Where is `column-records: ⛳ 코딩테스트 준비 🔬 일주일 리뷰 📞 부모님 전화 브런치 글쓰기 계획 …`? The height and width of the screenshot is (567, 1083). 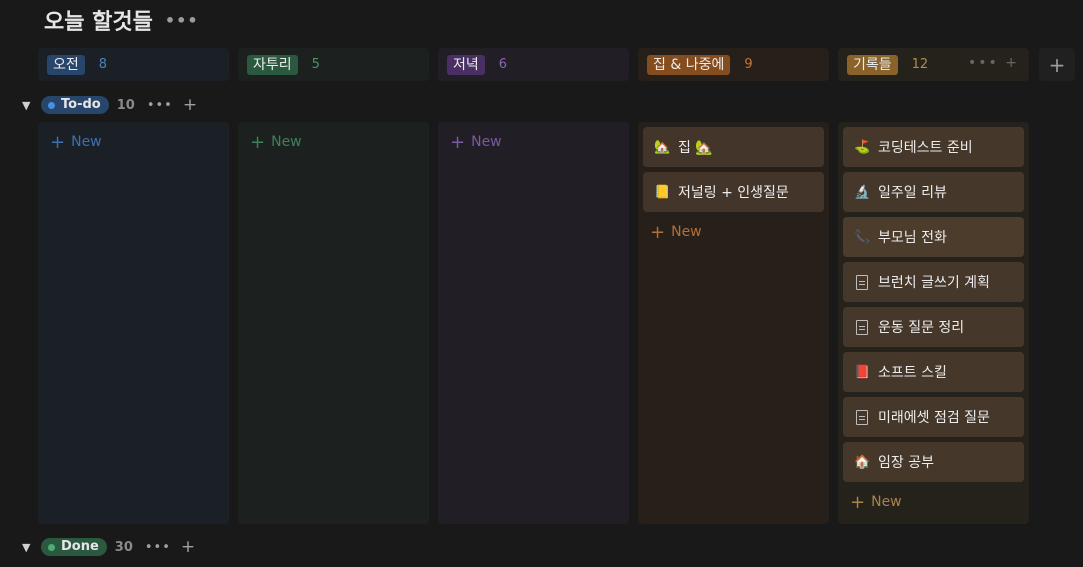
column-records: ⛳ 코딩테스트 준비 🔬 일주일 리뷰 📞 부모님 전화 브런치 글쓰기 계획 … is located at coordinates (933, 323).